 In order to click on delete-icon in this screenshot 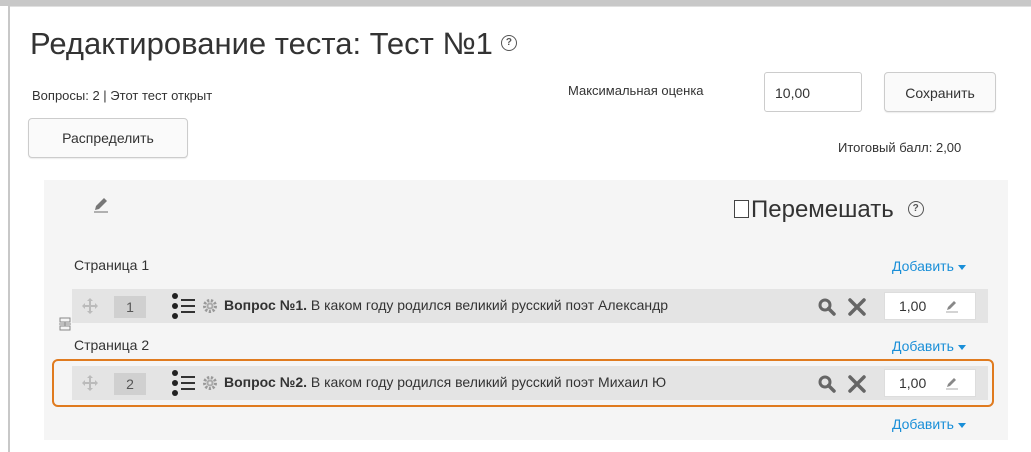, I will do `click(857, 309)`.